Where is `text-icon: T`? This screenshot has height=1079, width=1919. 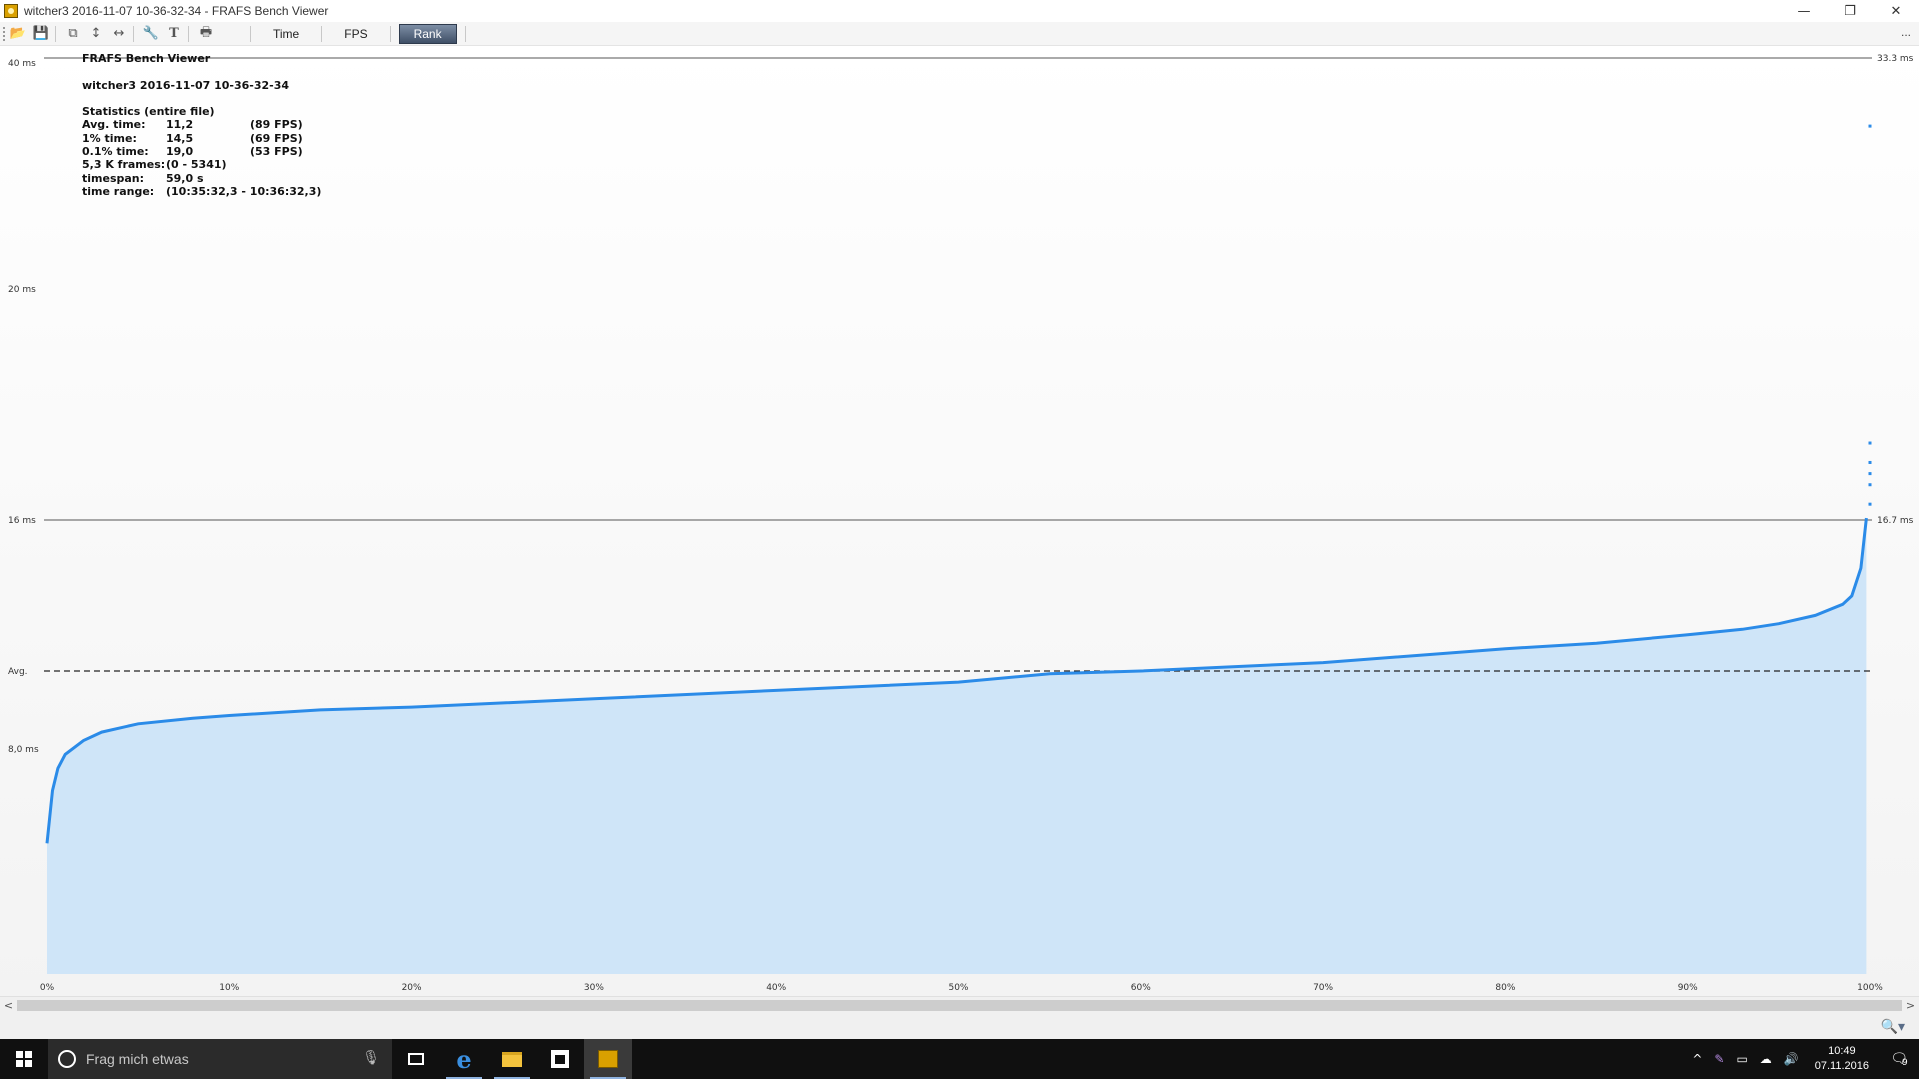
text-icon: T is located at coordinates (174, 34).